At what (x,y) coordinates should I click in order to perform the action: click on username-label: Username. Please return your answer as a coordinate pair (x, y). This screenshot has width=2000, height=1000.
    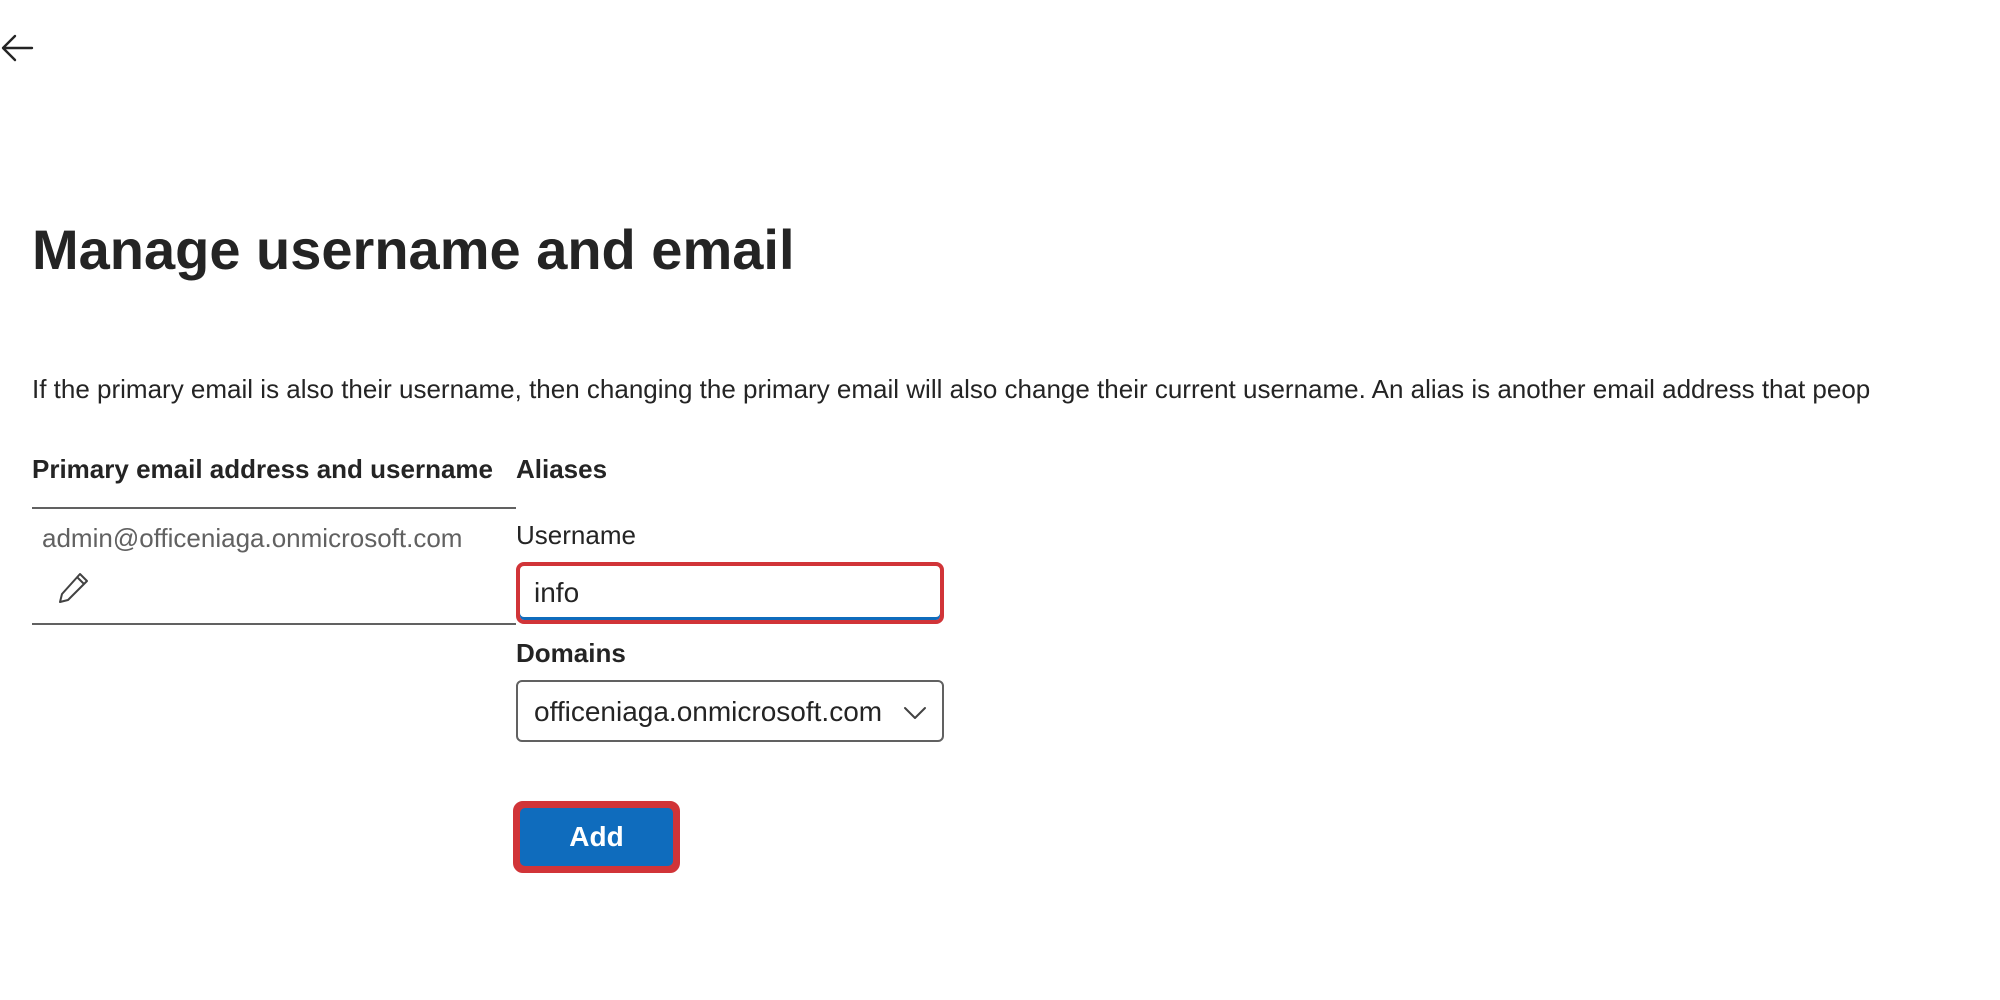
    Looking at the image, I should click on (576, 535).